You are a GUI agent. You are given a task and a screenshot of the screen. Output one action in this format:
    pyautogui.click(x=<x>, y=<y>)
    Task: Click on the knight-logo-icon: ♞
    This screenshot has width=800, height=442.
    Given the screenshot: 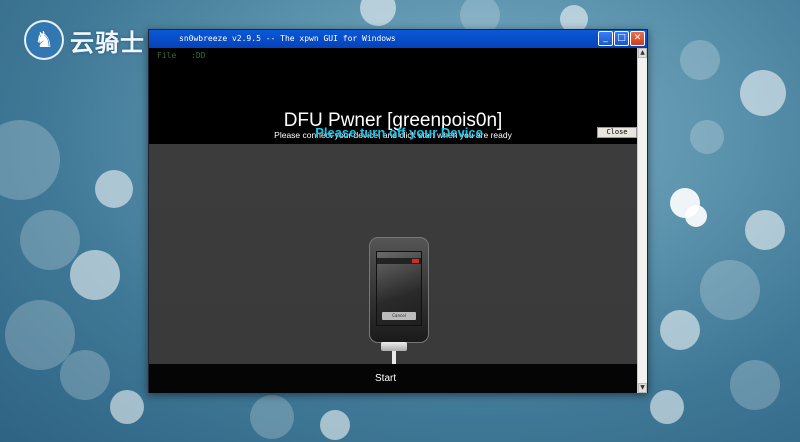 What is the action you would take?
    pyautogui.click(x=44, y=40)
    